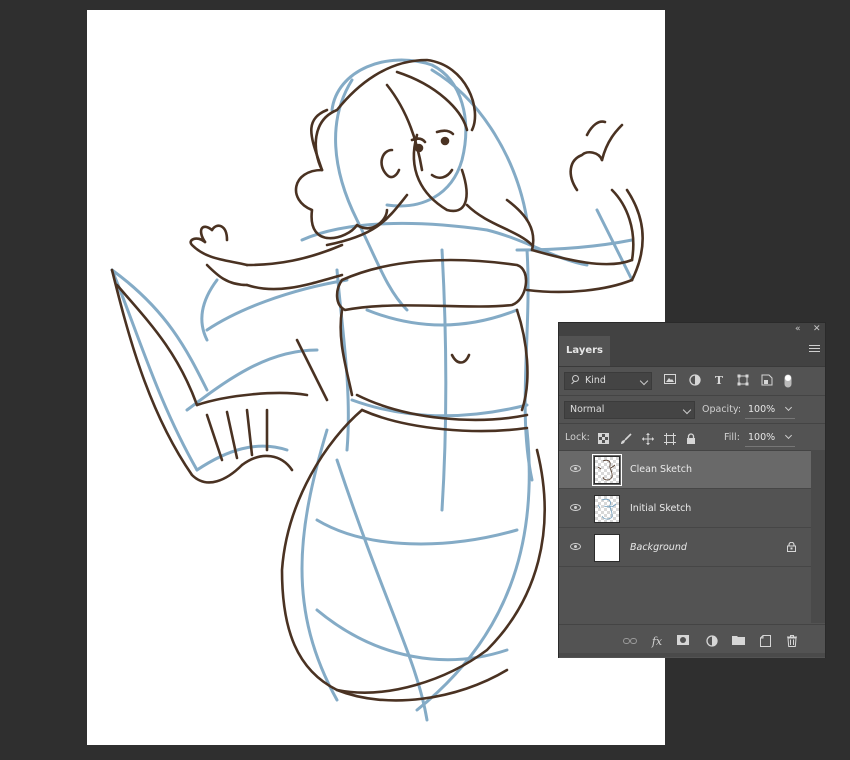 This screenshot has width=850, height=760. Describe the element at coordinates (712, 641) in the screenshot. I see `new-adjustment-layer-icon` at that location.